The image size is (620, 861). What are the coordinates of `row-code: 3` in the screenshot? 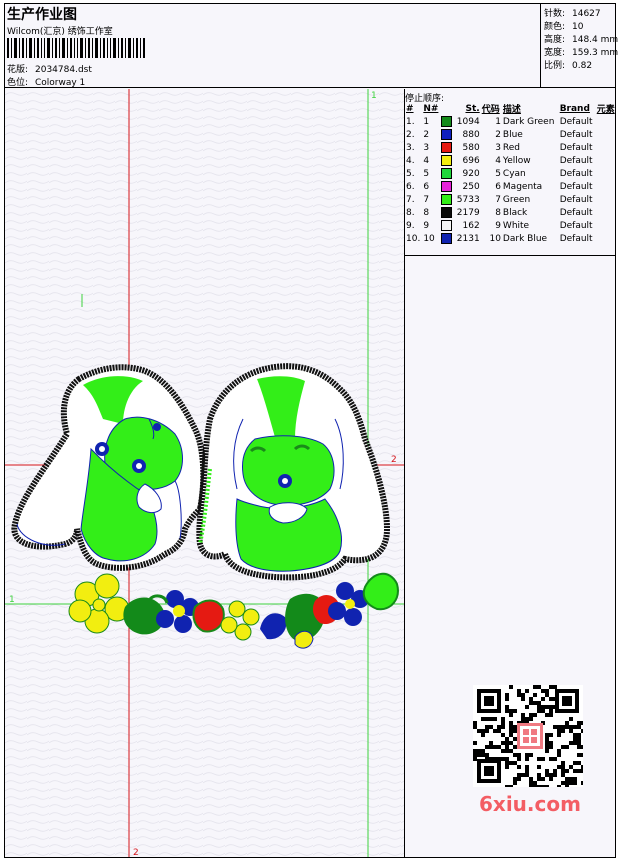 It's located at (498, 147).